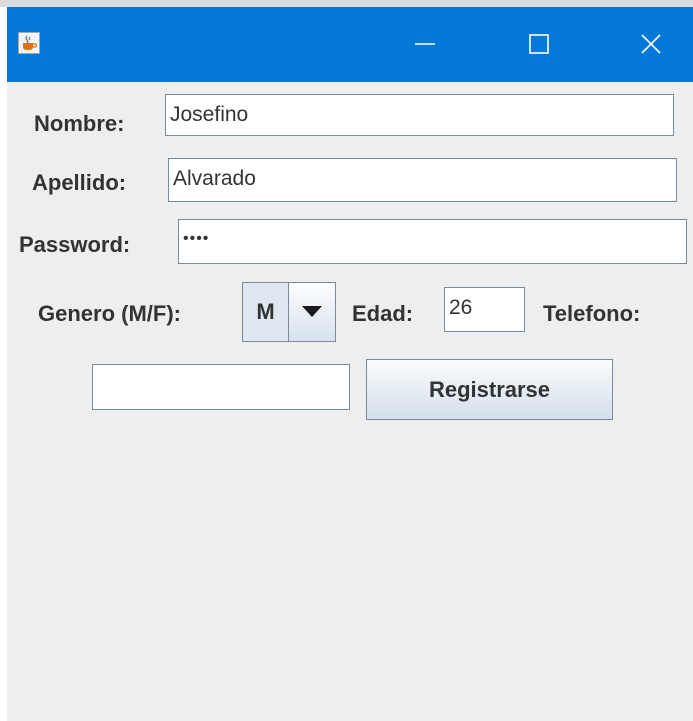 The width and height of the screenshot is (693, 721). I want to click on maximize-icon, so click(539, 44).